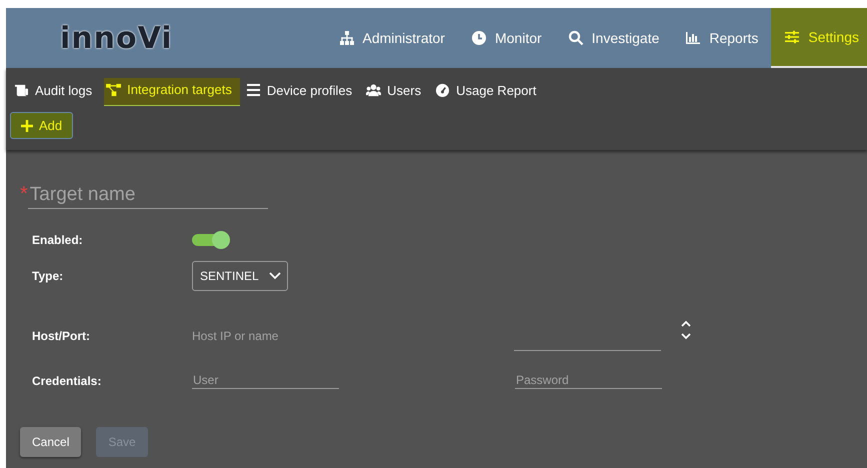 This screenshot has width=867, height=468. What do you see at coordinates (56, 92) in the screenshot?
I see `sub-tab: Audit logs` at bounding box center [56, 92].